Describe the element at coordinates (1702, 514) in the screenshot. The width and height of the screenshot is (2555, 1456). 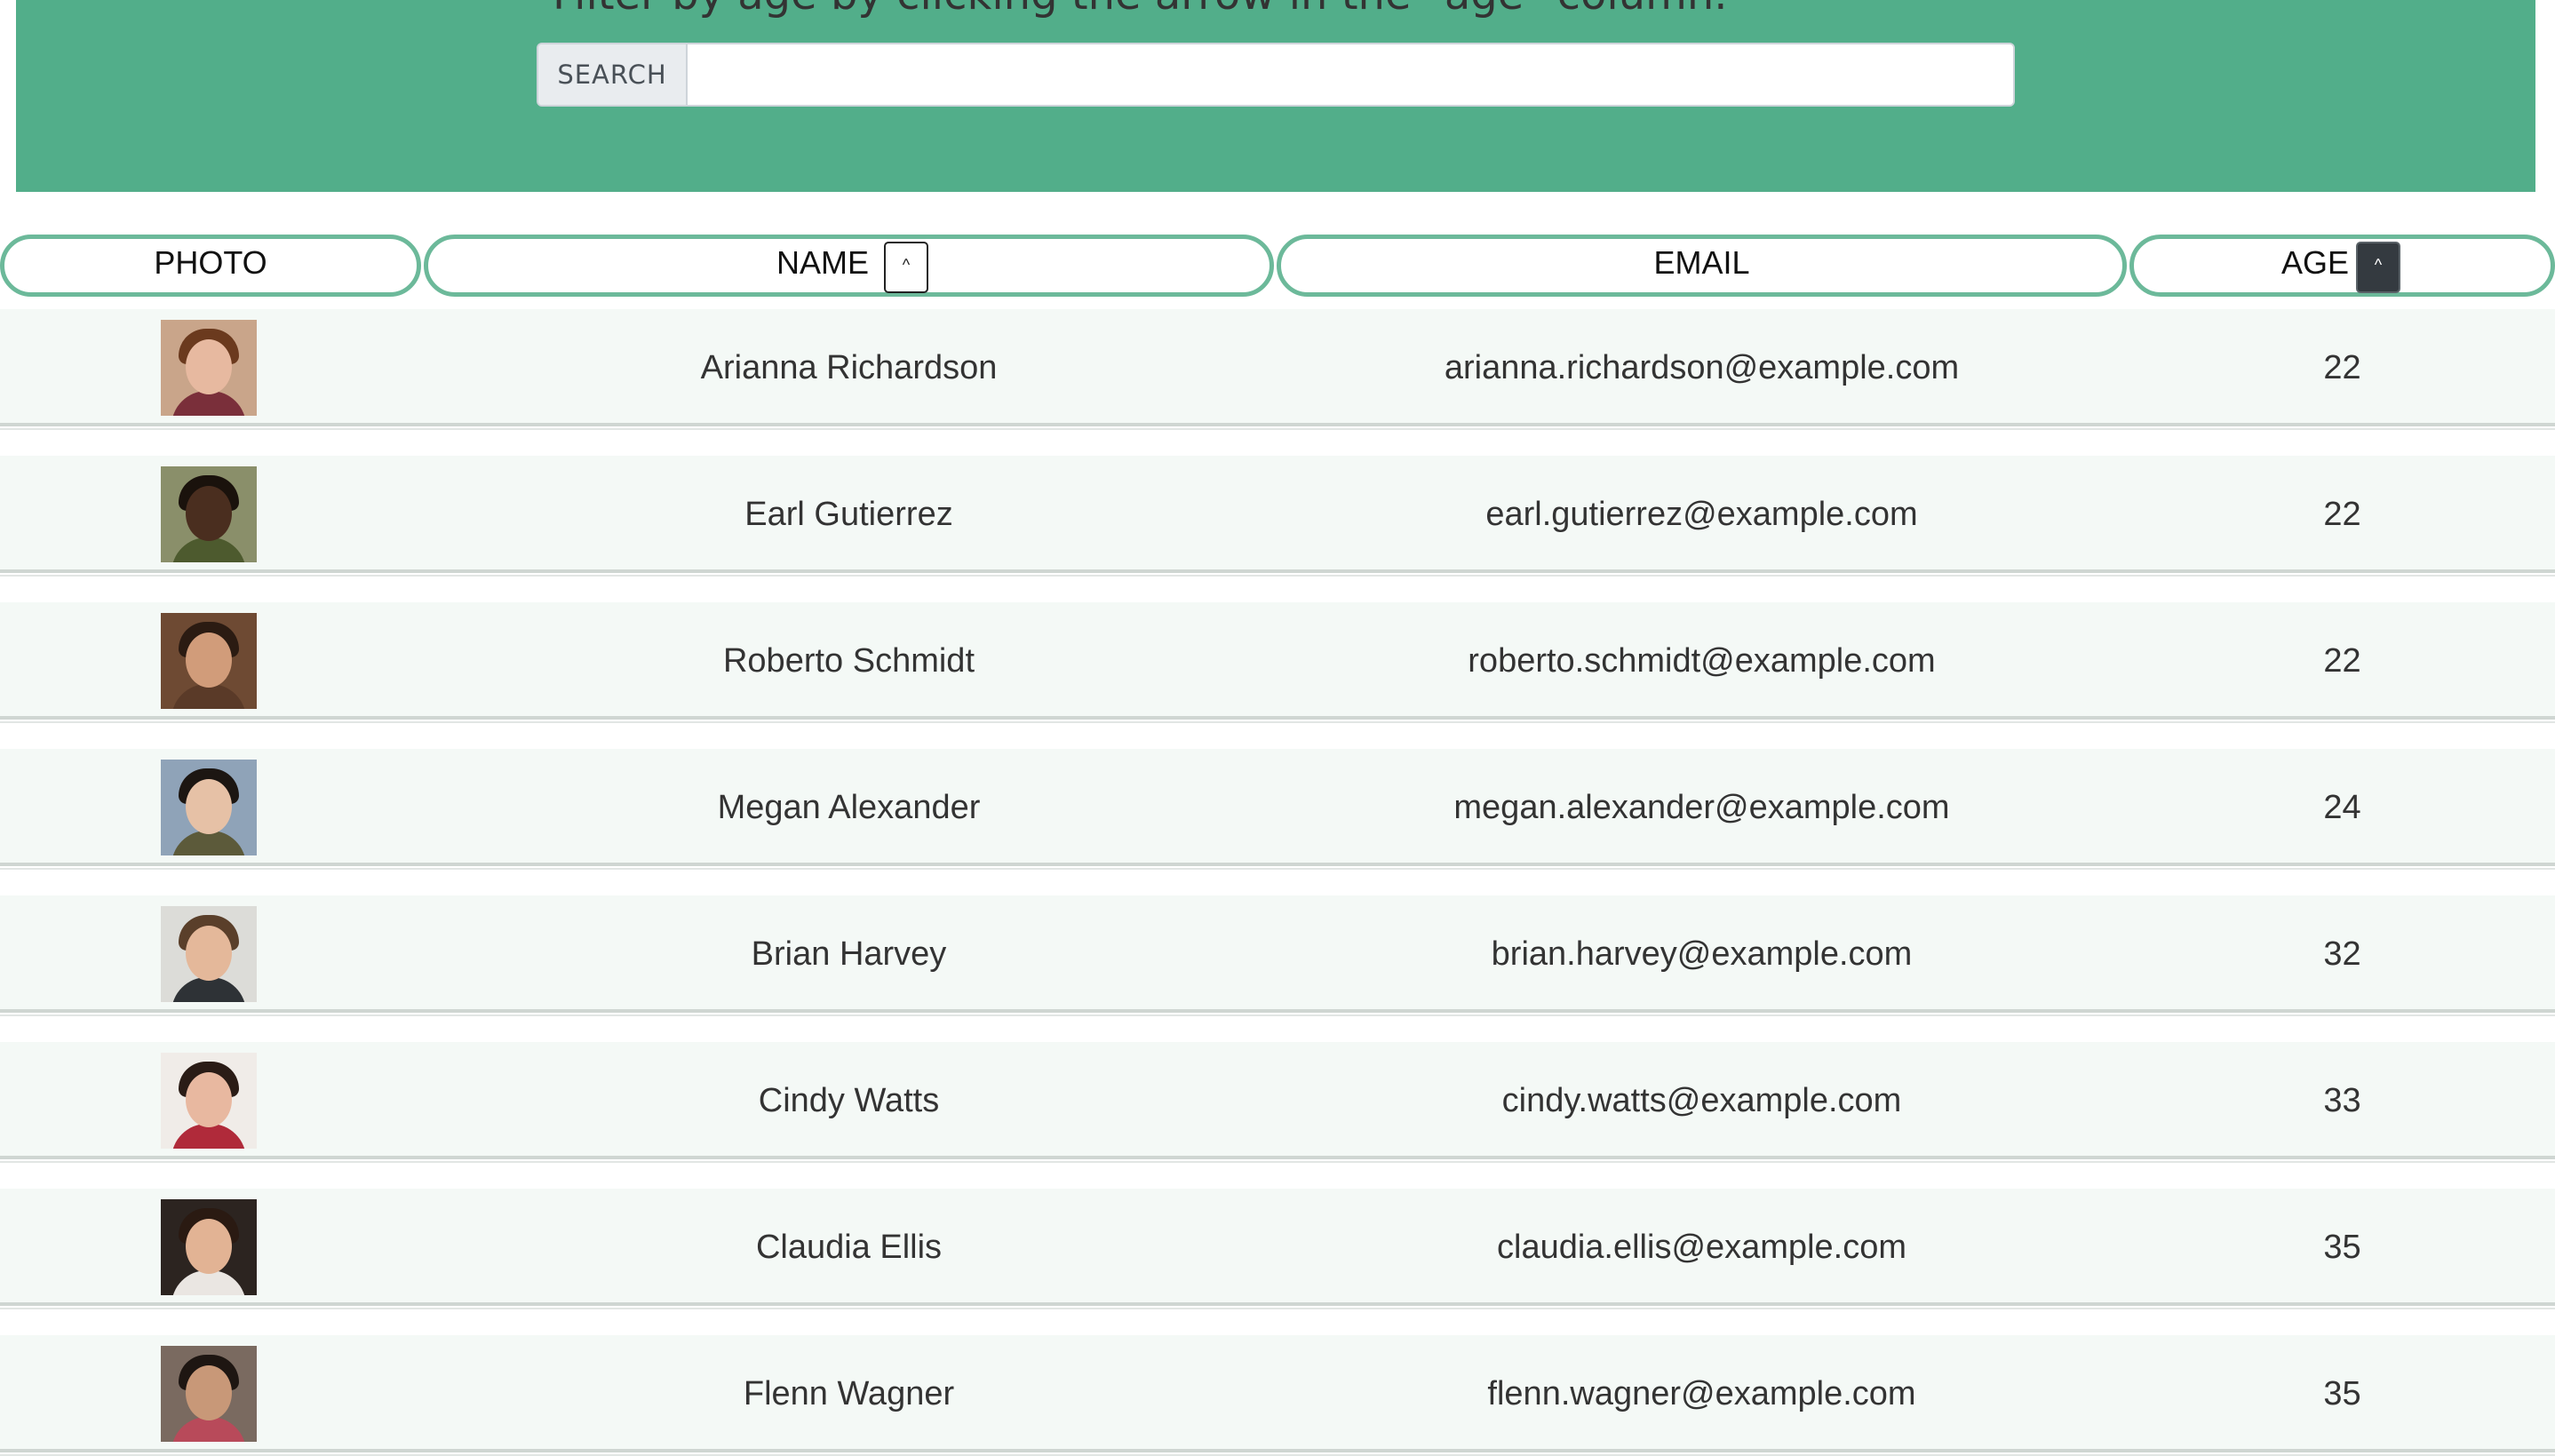
I see `email-cell: earl.gutierrez@example.com` at that location.